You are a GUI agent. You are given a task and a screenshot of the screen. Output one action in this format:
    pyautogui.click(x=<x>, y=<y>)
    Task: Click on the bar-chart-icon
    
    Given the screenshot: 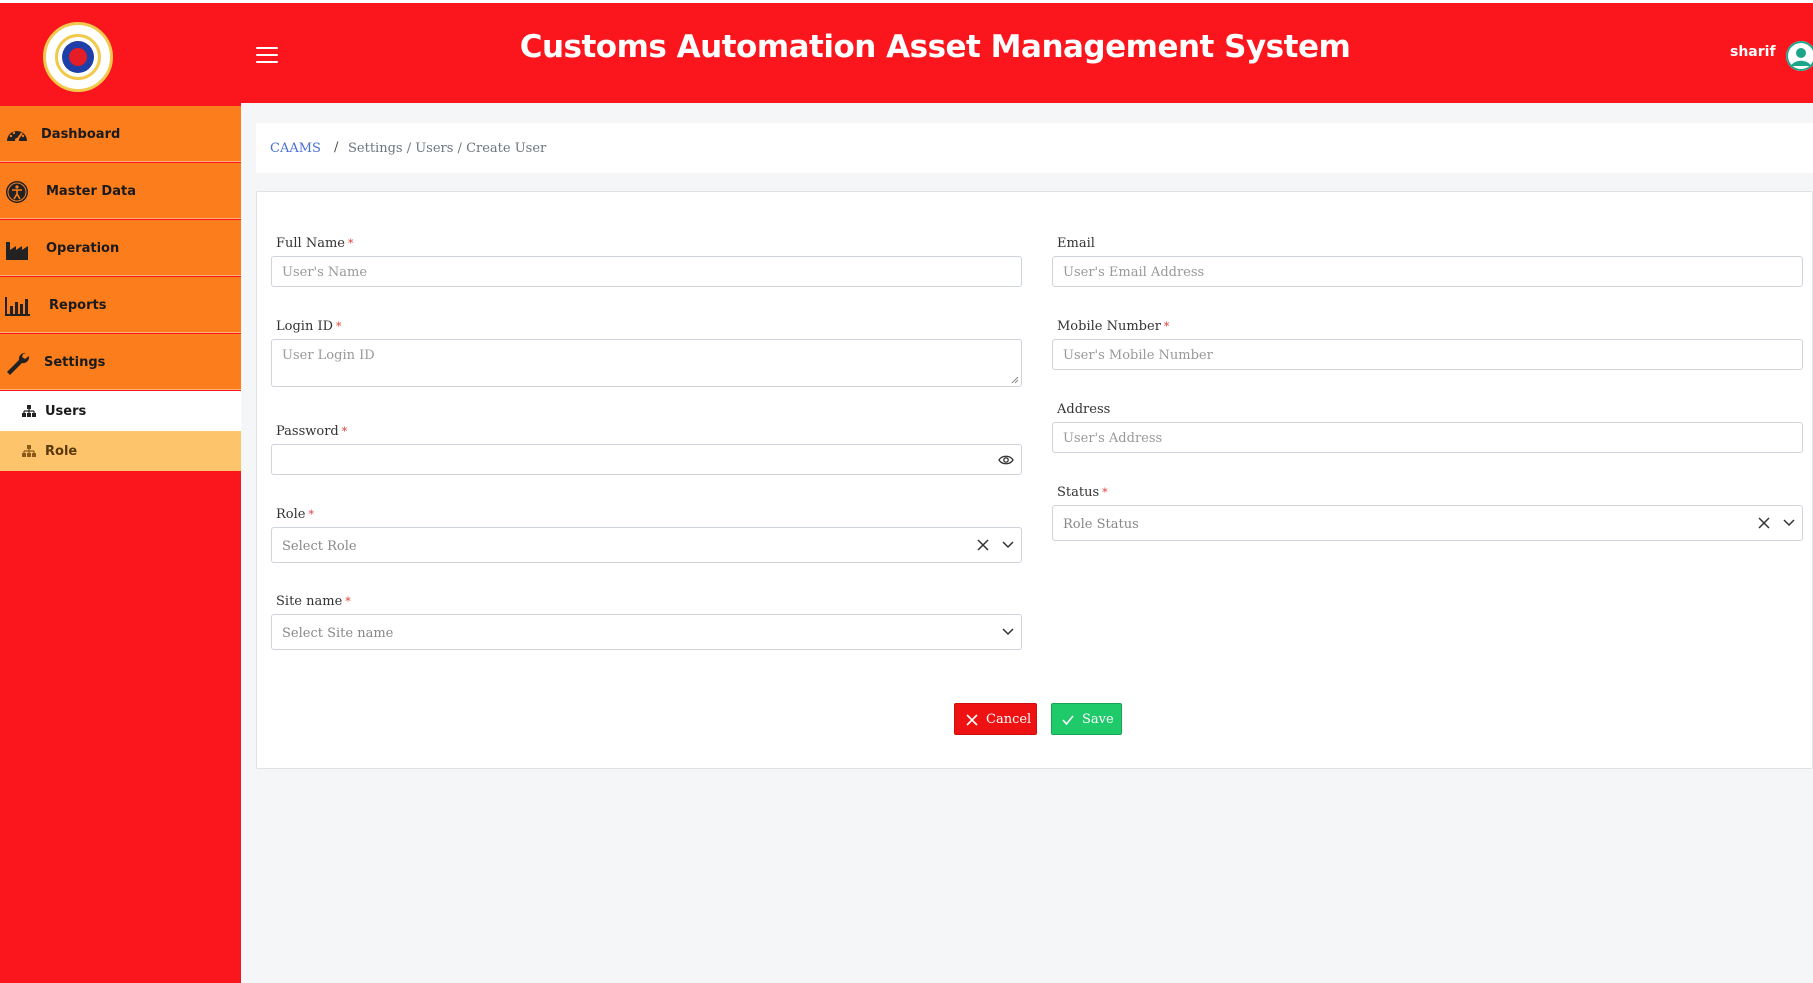 What is the action you would take?
    pyautogui.click(x=17, y=306)
    